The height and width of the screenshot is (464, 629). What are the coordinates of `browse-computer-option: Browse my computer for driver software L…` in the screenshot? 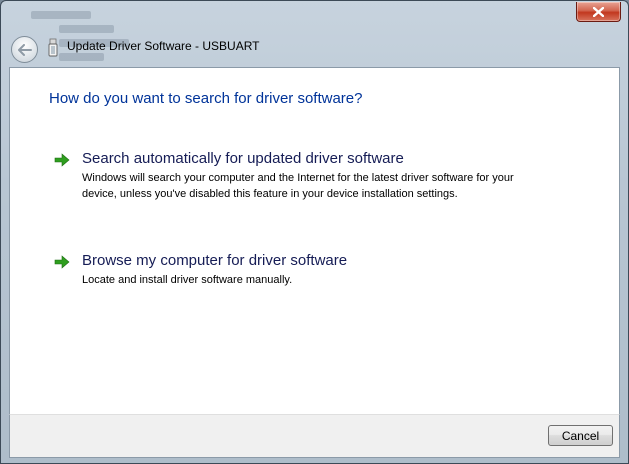 It's located at (289, 272).